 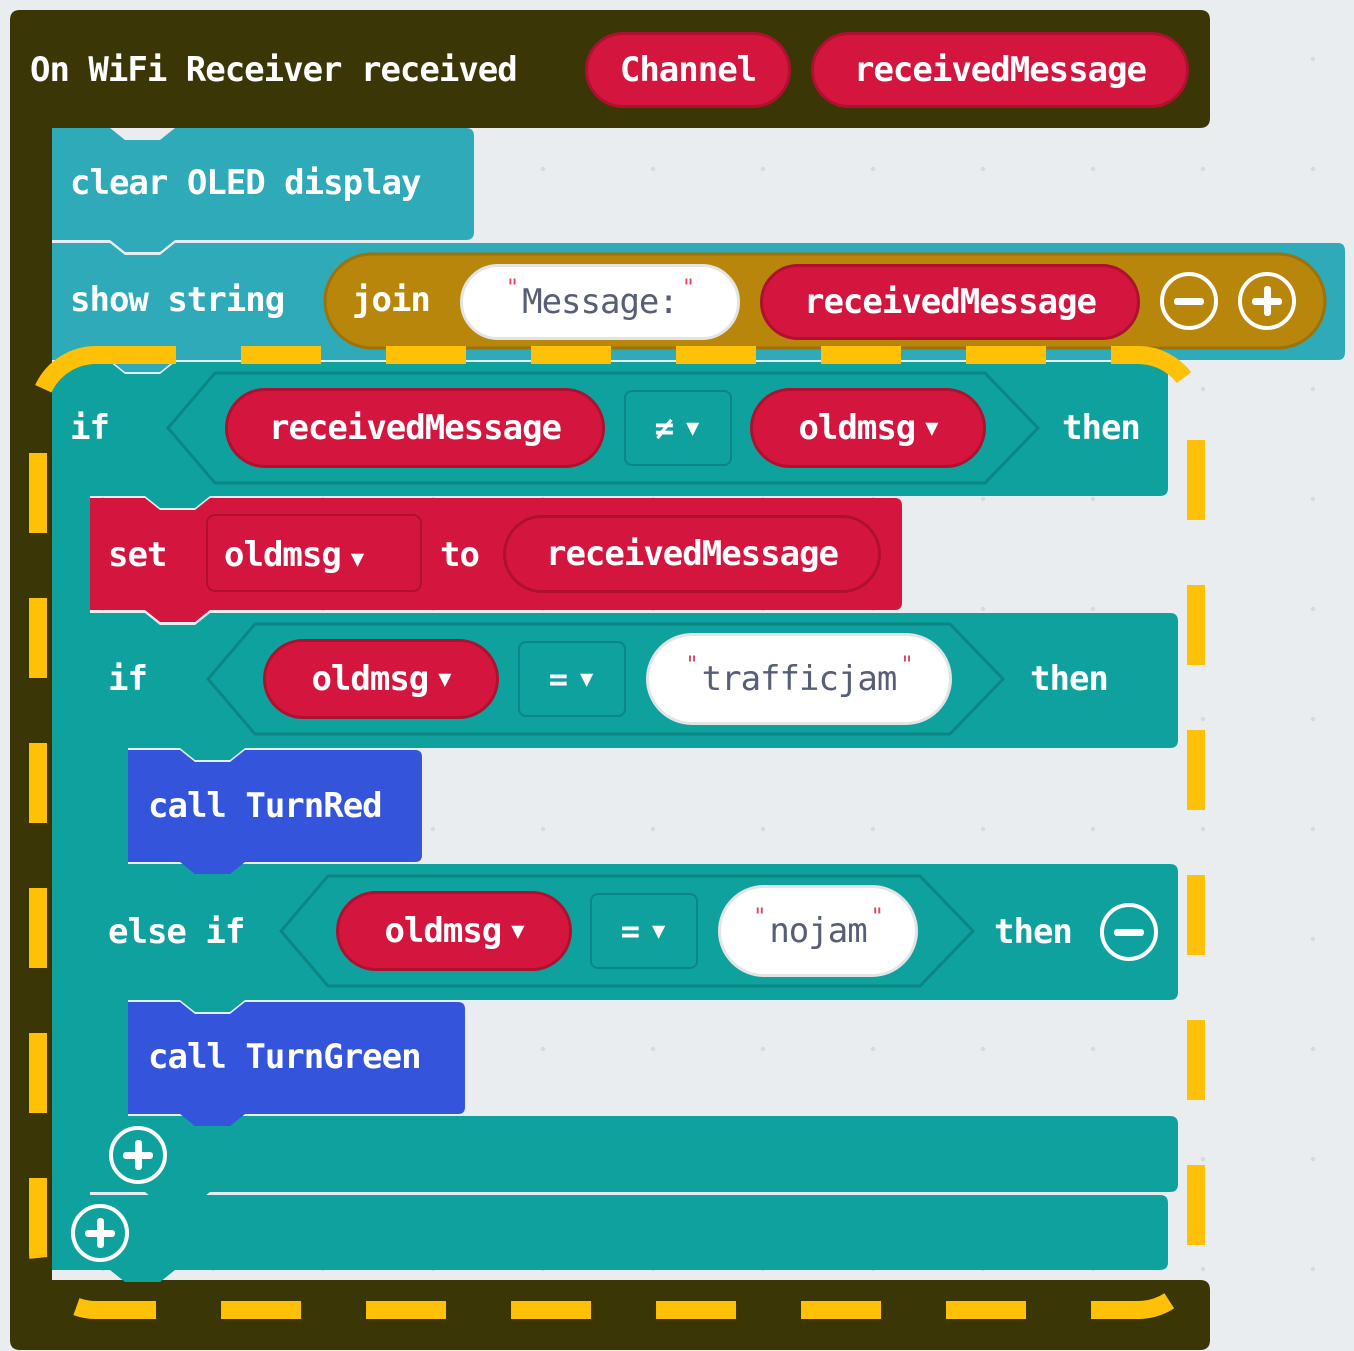 What do you see at coordinates (285, 1057) in the screenshot?
I see `call-turngreen-label: call TurnGreen` at bounding box center [285, 1057].